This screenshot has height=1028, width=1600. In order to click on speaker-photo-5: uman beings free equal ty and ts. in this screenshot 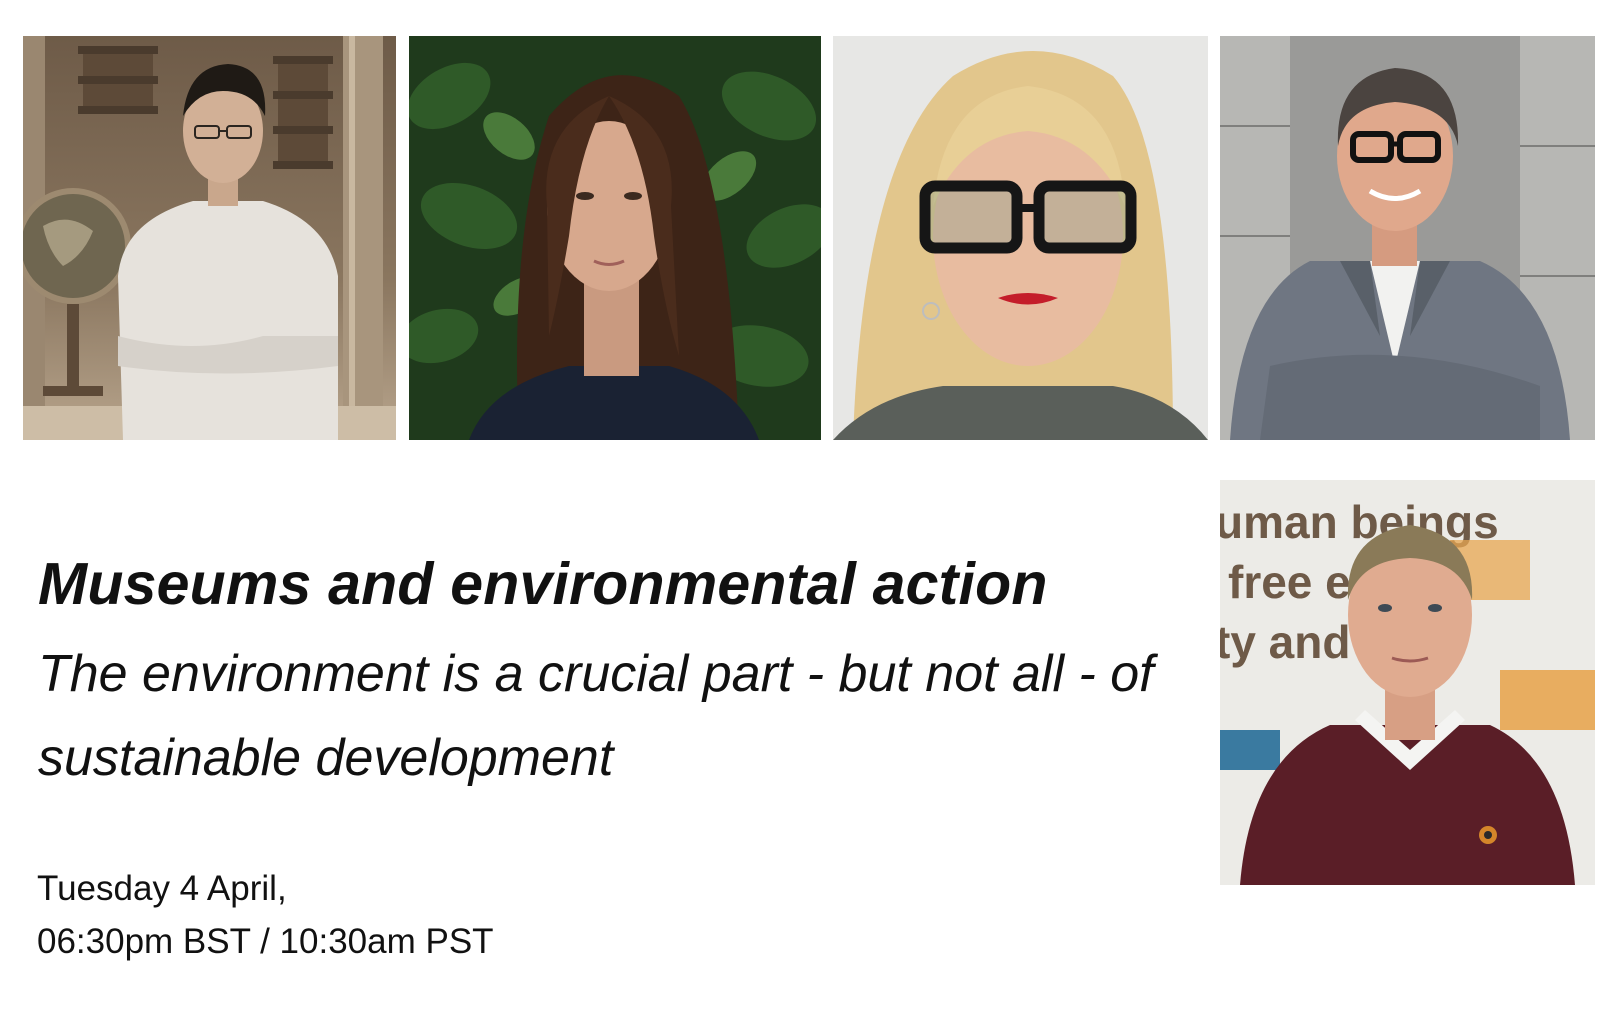, I will do `click(1407, 682)`.